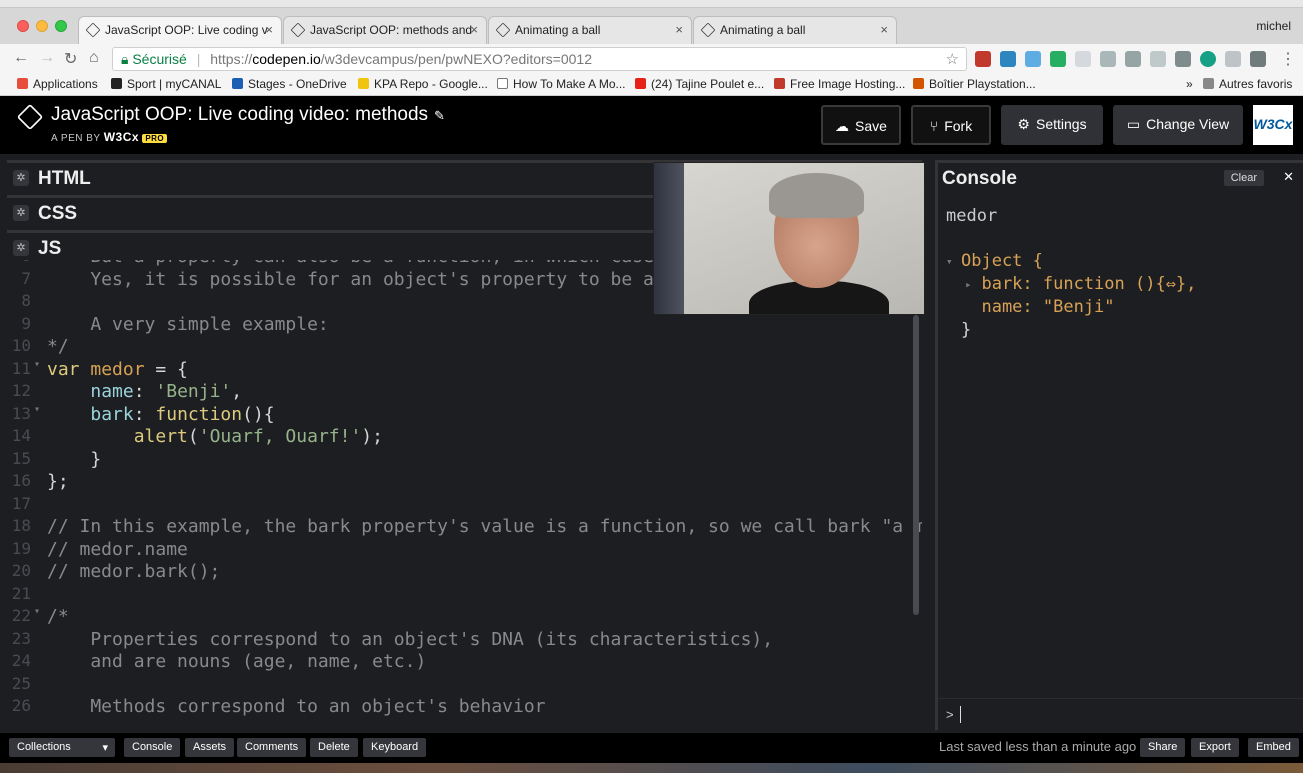 The image size is (1303, 773). What do you see at coordinates (1215, 747) in the screenshot?
I see `export-button: Export` at bounding box center [1215, 747].